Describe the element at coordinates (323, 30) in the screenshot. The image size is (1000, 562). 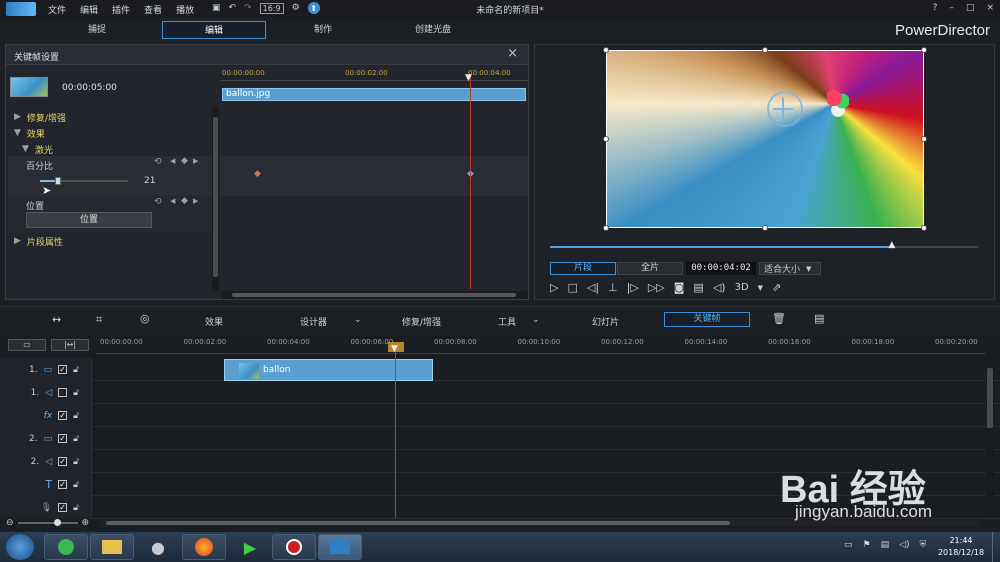
I see `tab-produce: 制作` at that location.